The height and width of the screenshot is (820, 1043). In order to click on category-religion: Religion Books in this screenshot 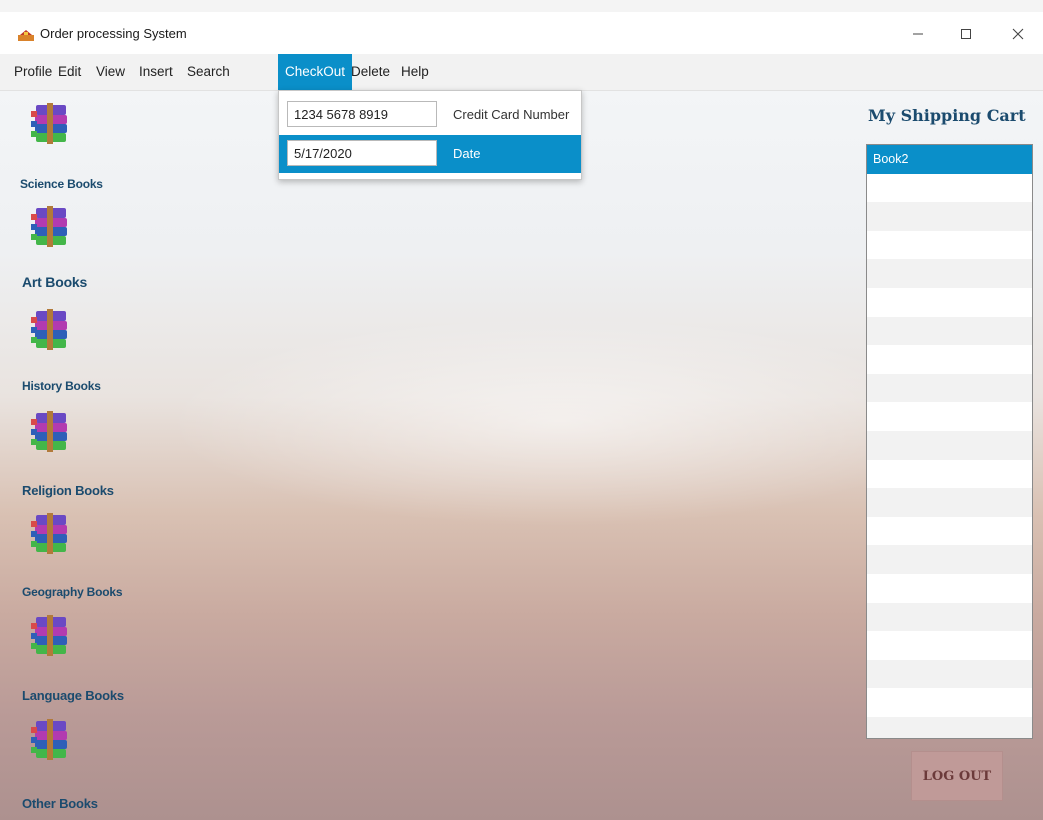, I will do `click(100, 457)`.